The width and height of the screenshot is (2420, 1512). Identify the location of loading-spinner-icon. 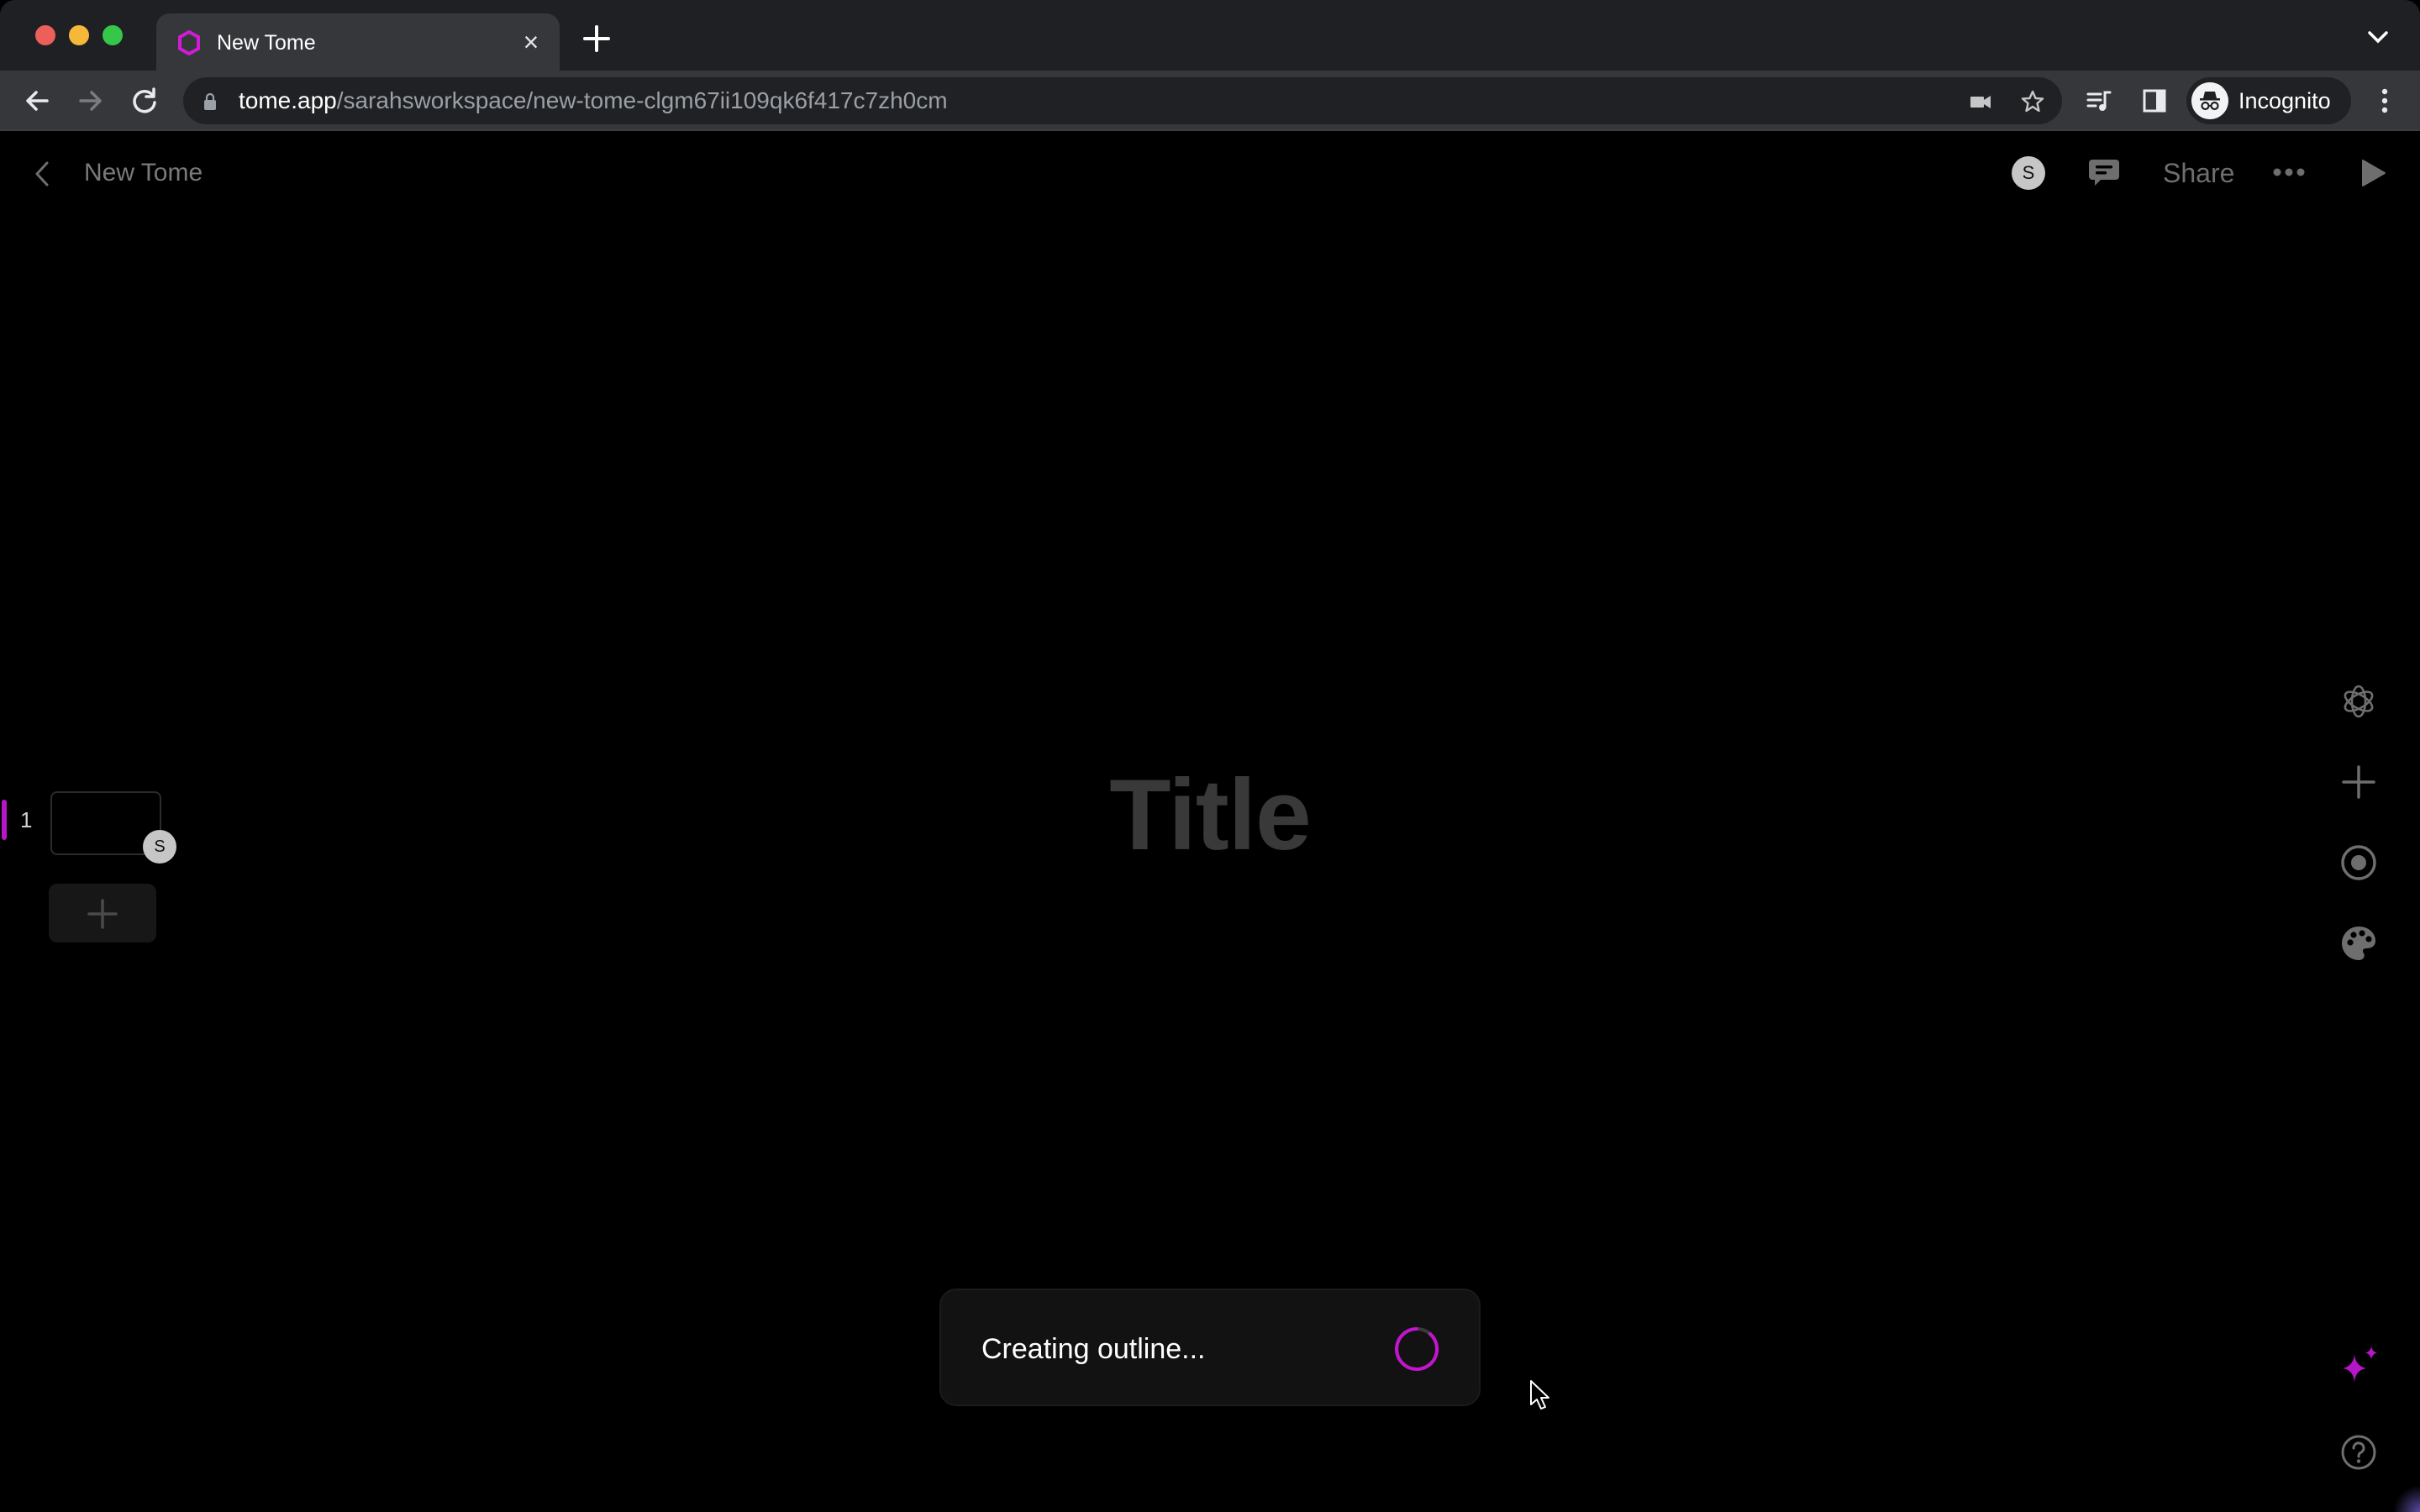
(1417, 1349).